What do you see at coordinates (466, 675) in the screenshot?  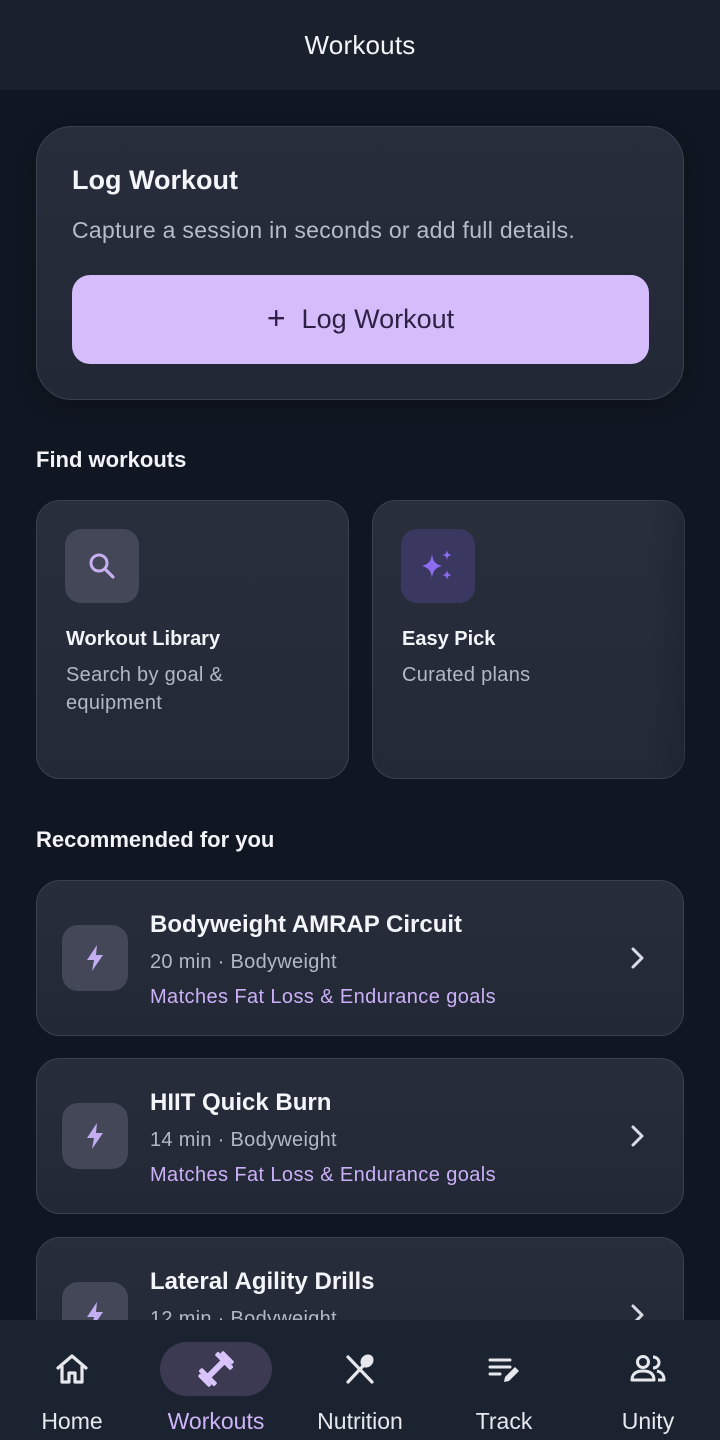 I see `easy-pick-subtitle: Curated plans` at bounding box center [466, 675].